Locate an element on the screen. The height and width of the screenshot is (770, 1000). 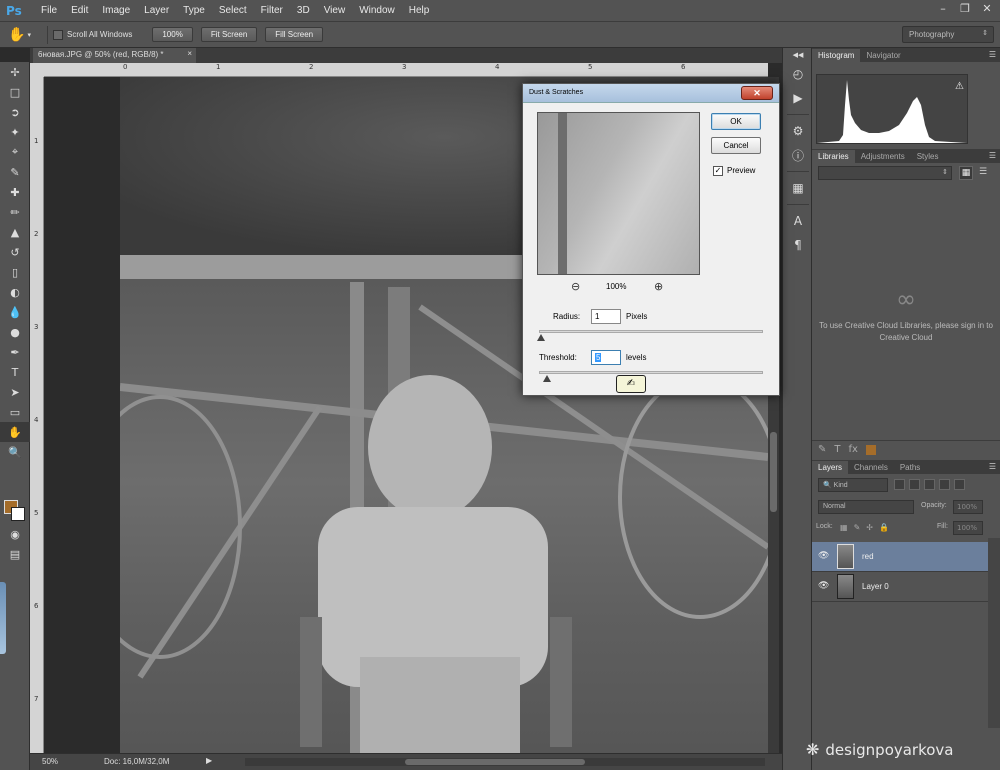
lock-all-icon: 🔒 is located at coordinates (884, 527).